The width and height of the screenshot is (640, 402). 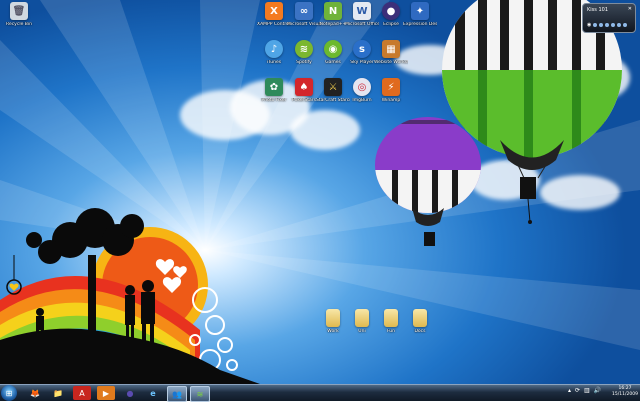 I want to click on radio-gadget-title: Kiss 101, so click(x=598, y=10).